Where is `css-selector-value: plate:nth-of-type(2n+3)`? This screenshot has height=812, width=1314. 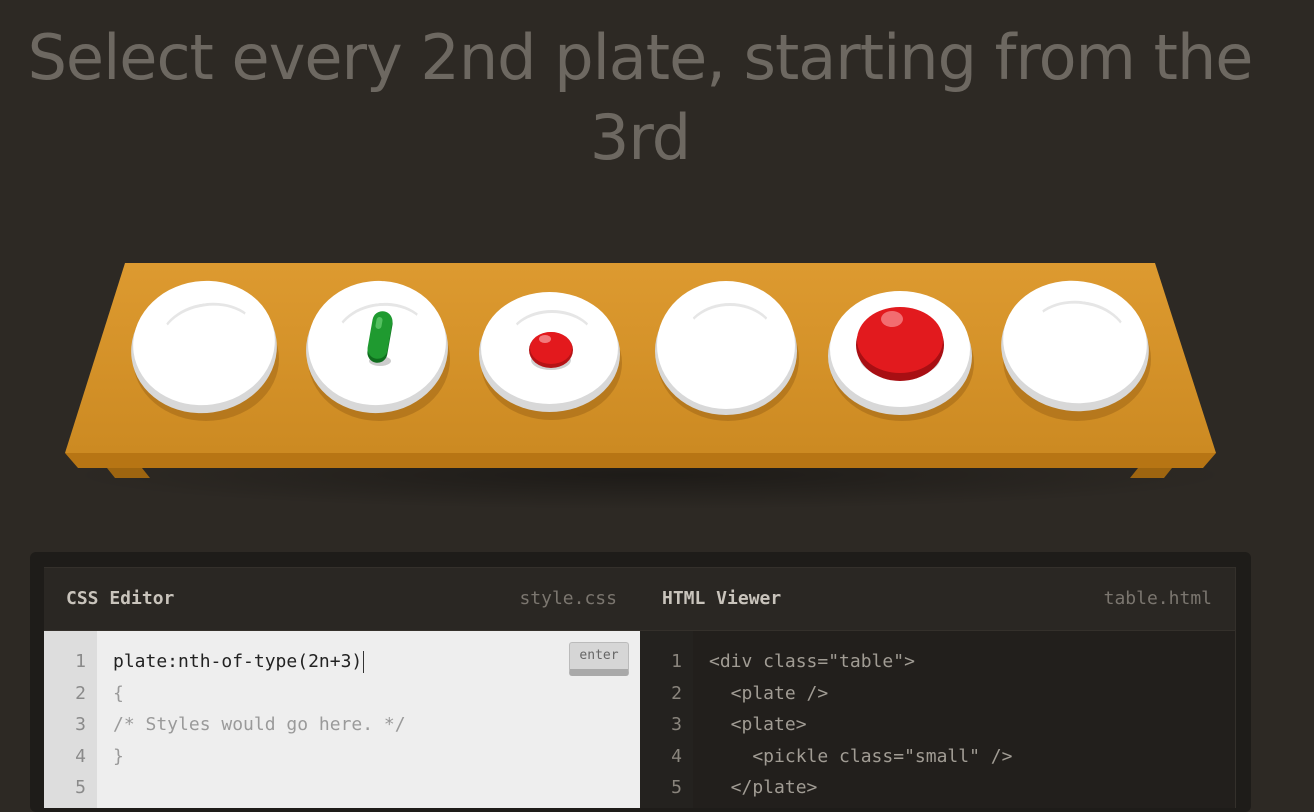 css-selector-value: plate:nth-of-type(2n+3) is located at coordinates (238, 661).